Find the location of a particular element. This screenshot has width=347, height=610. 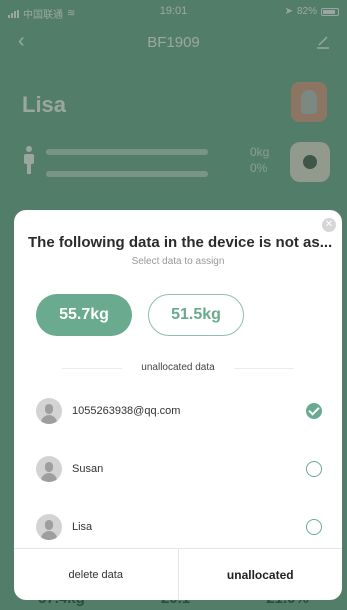

user-row: 1055263938@qq.com is located at coordinates (178, 411).